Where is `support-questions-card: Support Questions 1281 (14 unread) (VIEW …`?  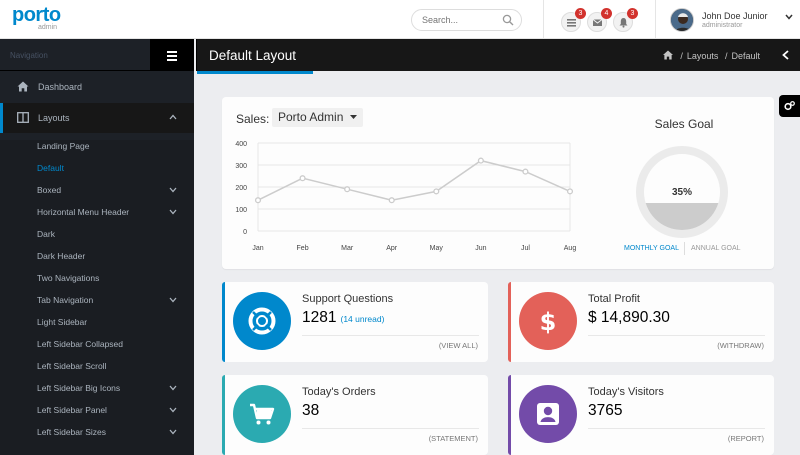 support-questions-card: Support Questions 1281 (14 unread) (VIEW … is located at coordinates (355, 322).